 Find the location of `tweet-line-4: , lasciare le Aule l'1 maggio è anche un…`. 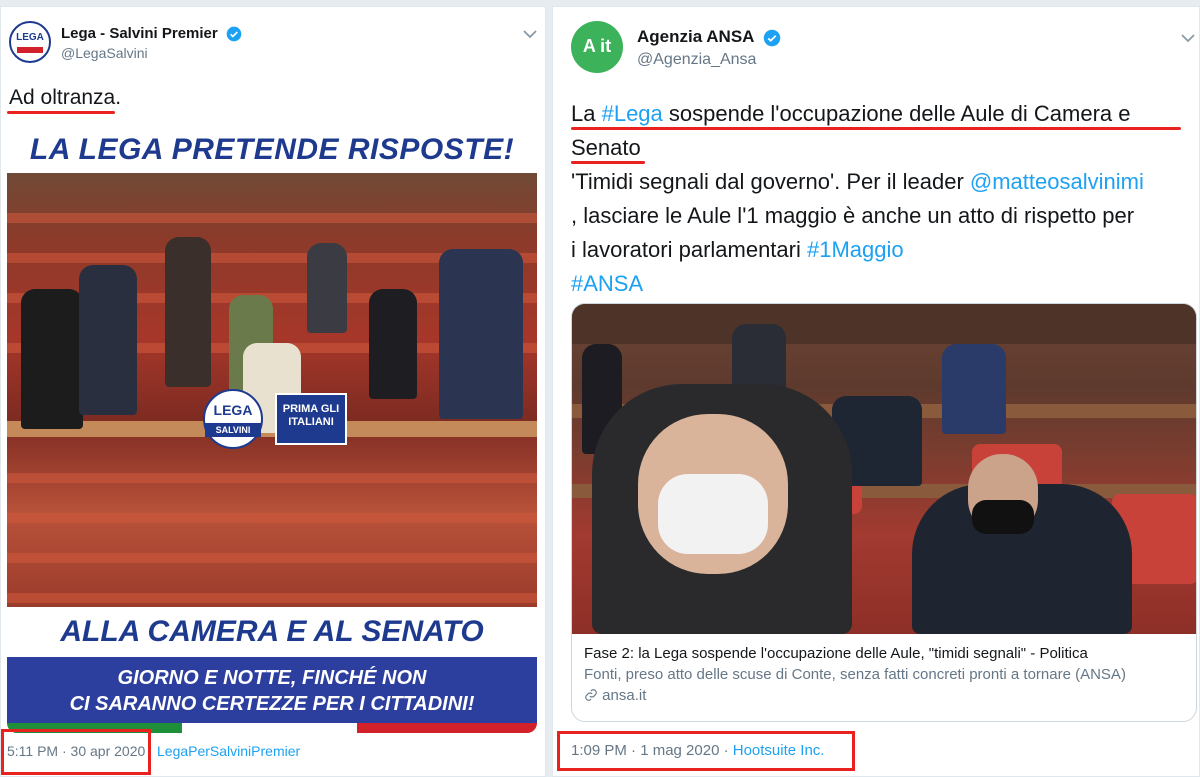

tweet-line-4: , lasciare le Aule l'1 maggio è anche un… is located at coordinates (853, 215).